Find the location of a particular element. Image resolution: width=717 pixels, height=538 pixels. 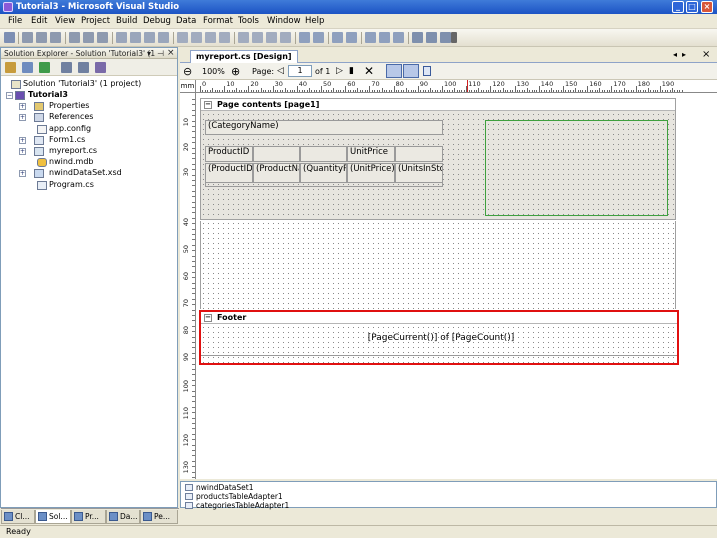

refresh-icon is located at coordinates (44, 67).